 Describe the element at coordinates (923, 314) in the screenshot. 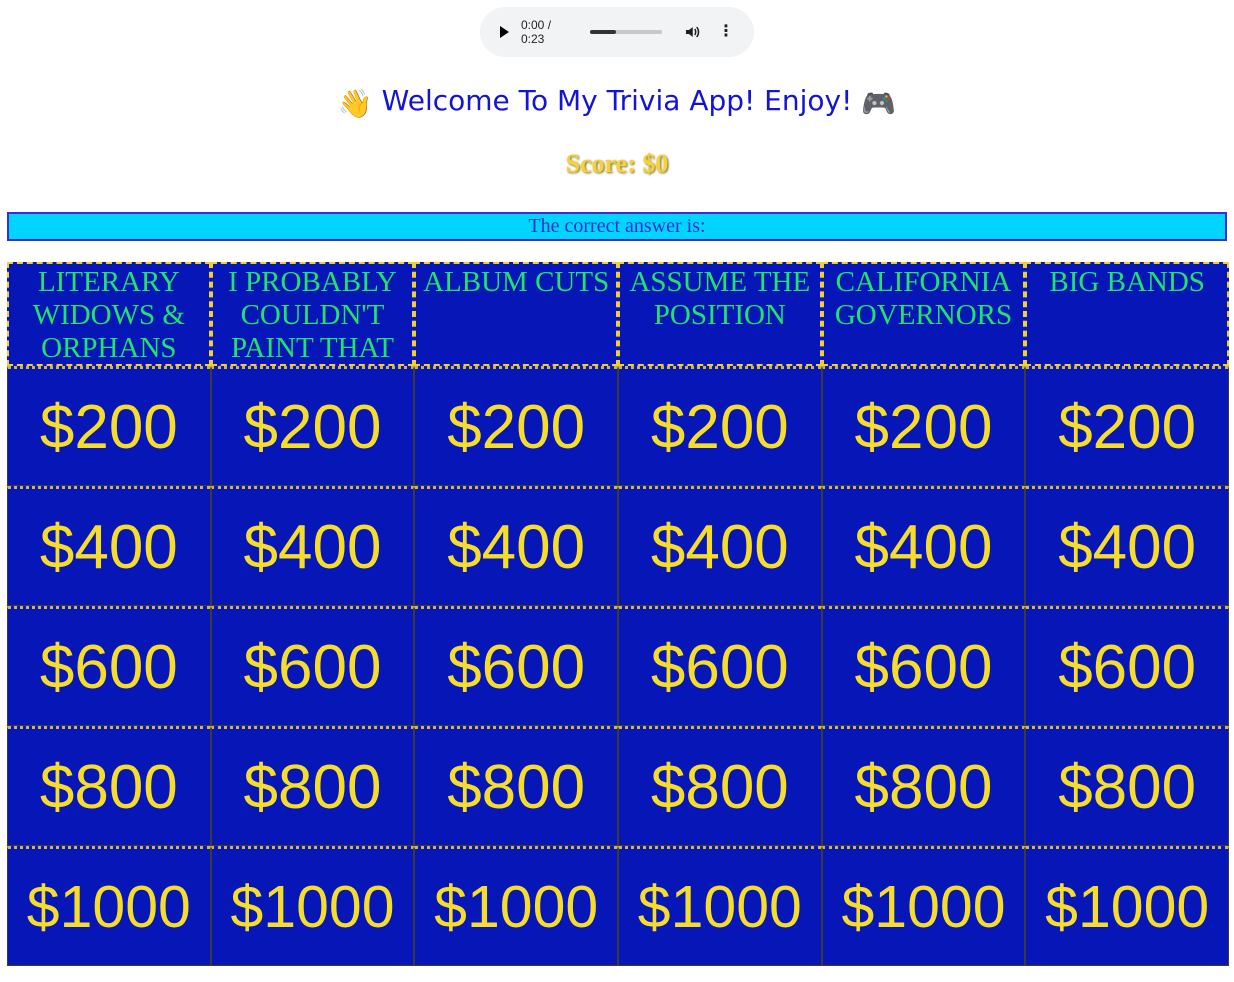

I see `category-header: CALIFORNIA GOVERNORS` at that location.